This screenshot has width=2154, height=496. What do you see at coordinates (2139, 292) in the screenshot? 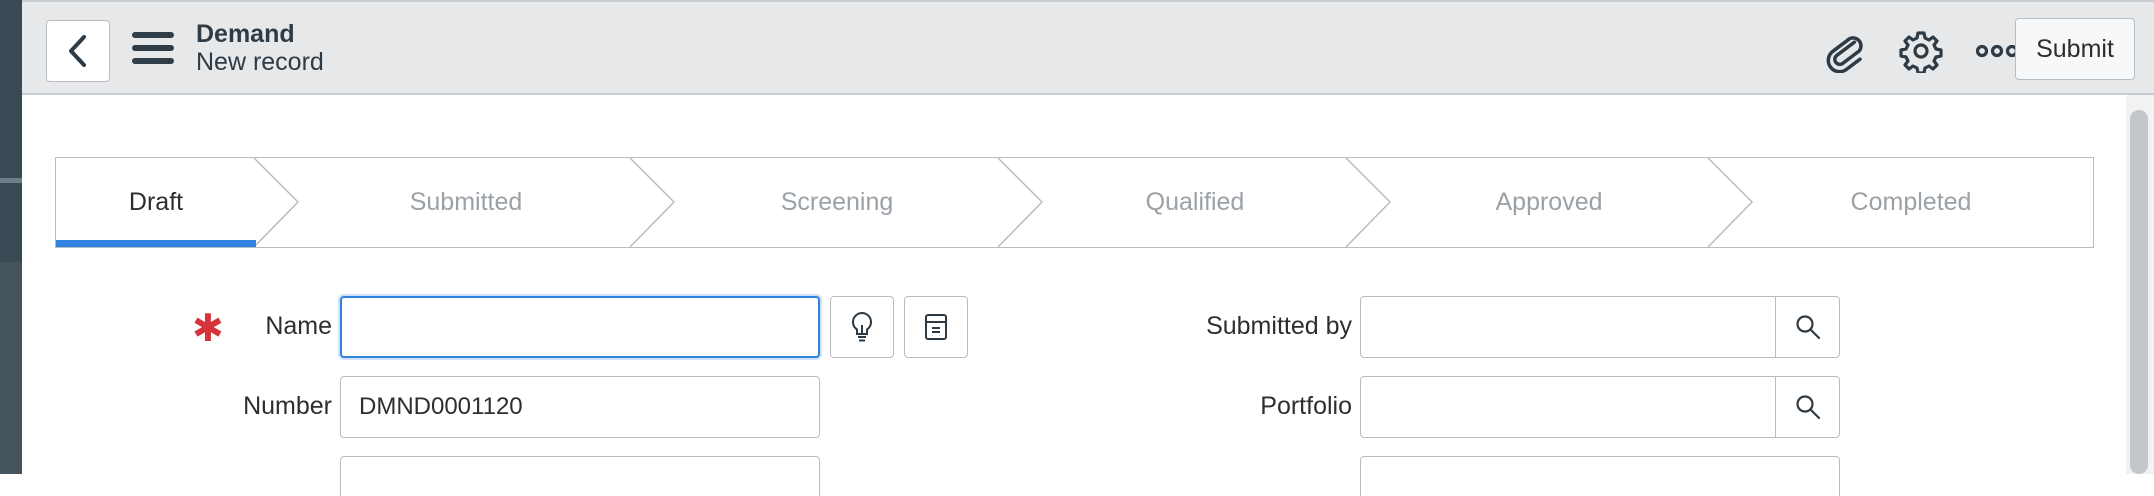
I see `scrollbar-thumb` at bounding box center [2139, 292].